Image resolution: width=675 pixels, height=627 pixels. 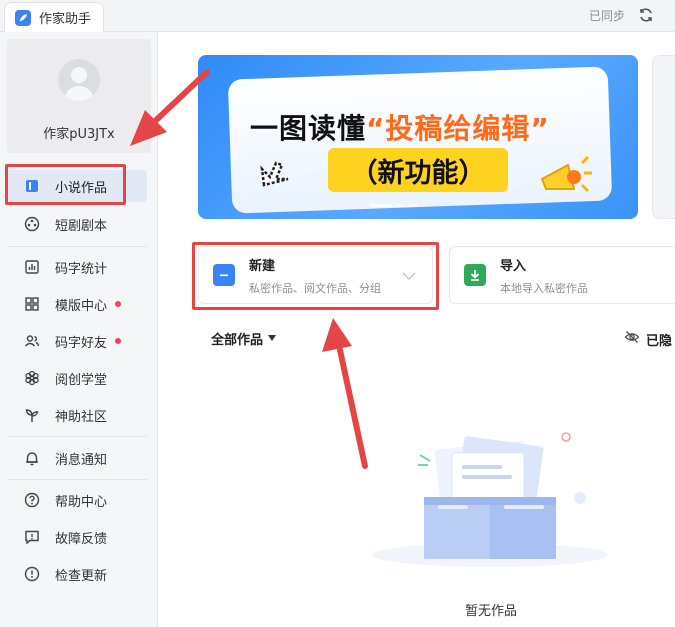 I want to click on flower-icon, so click(x=32, y=378).